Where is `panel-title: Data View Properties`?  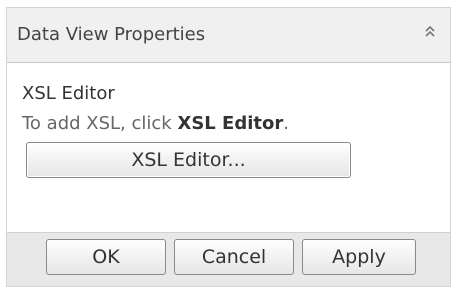 panel-title: Data View Properties is located at coordinates (111, 34).